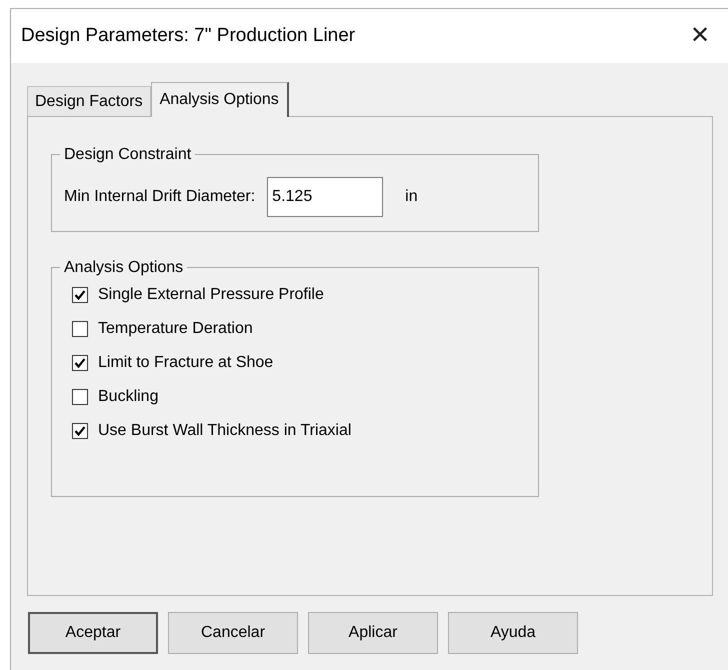 This screenshot has height=670, width=728. What do you see at coordinates (325, 197) in the screenshot?
I see `input-field: 5.125` at bounding box center [325, 197].